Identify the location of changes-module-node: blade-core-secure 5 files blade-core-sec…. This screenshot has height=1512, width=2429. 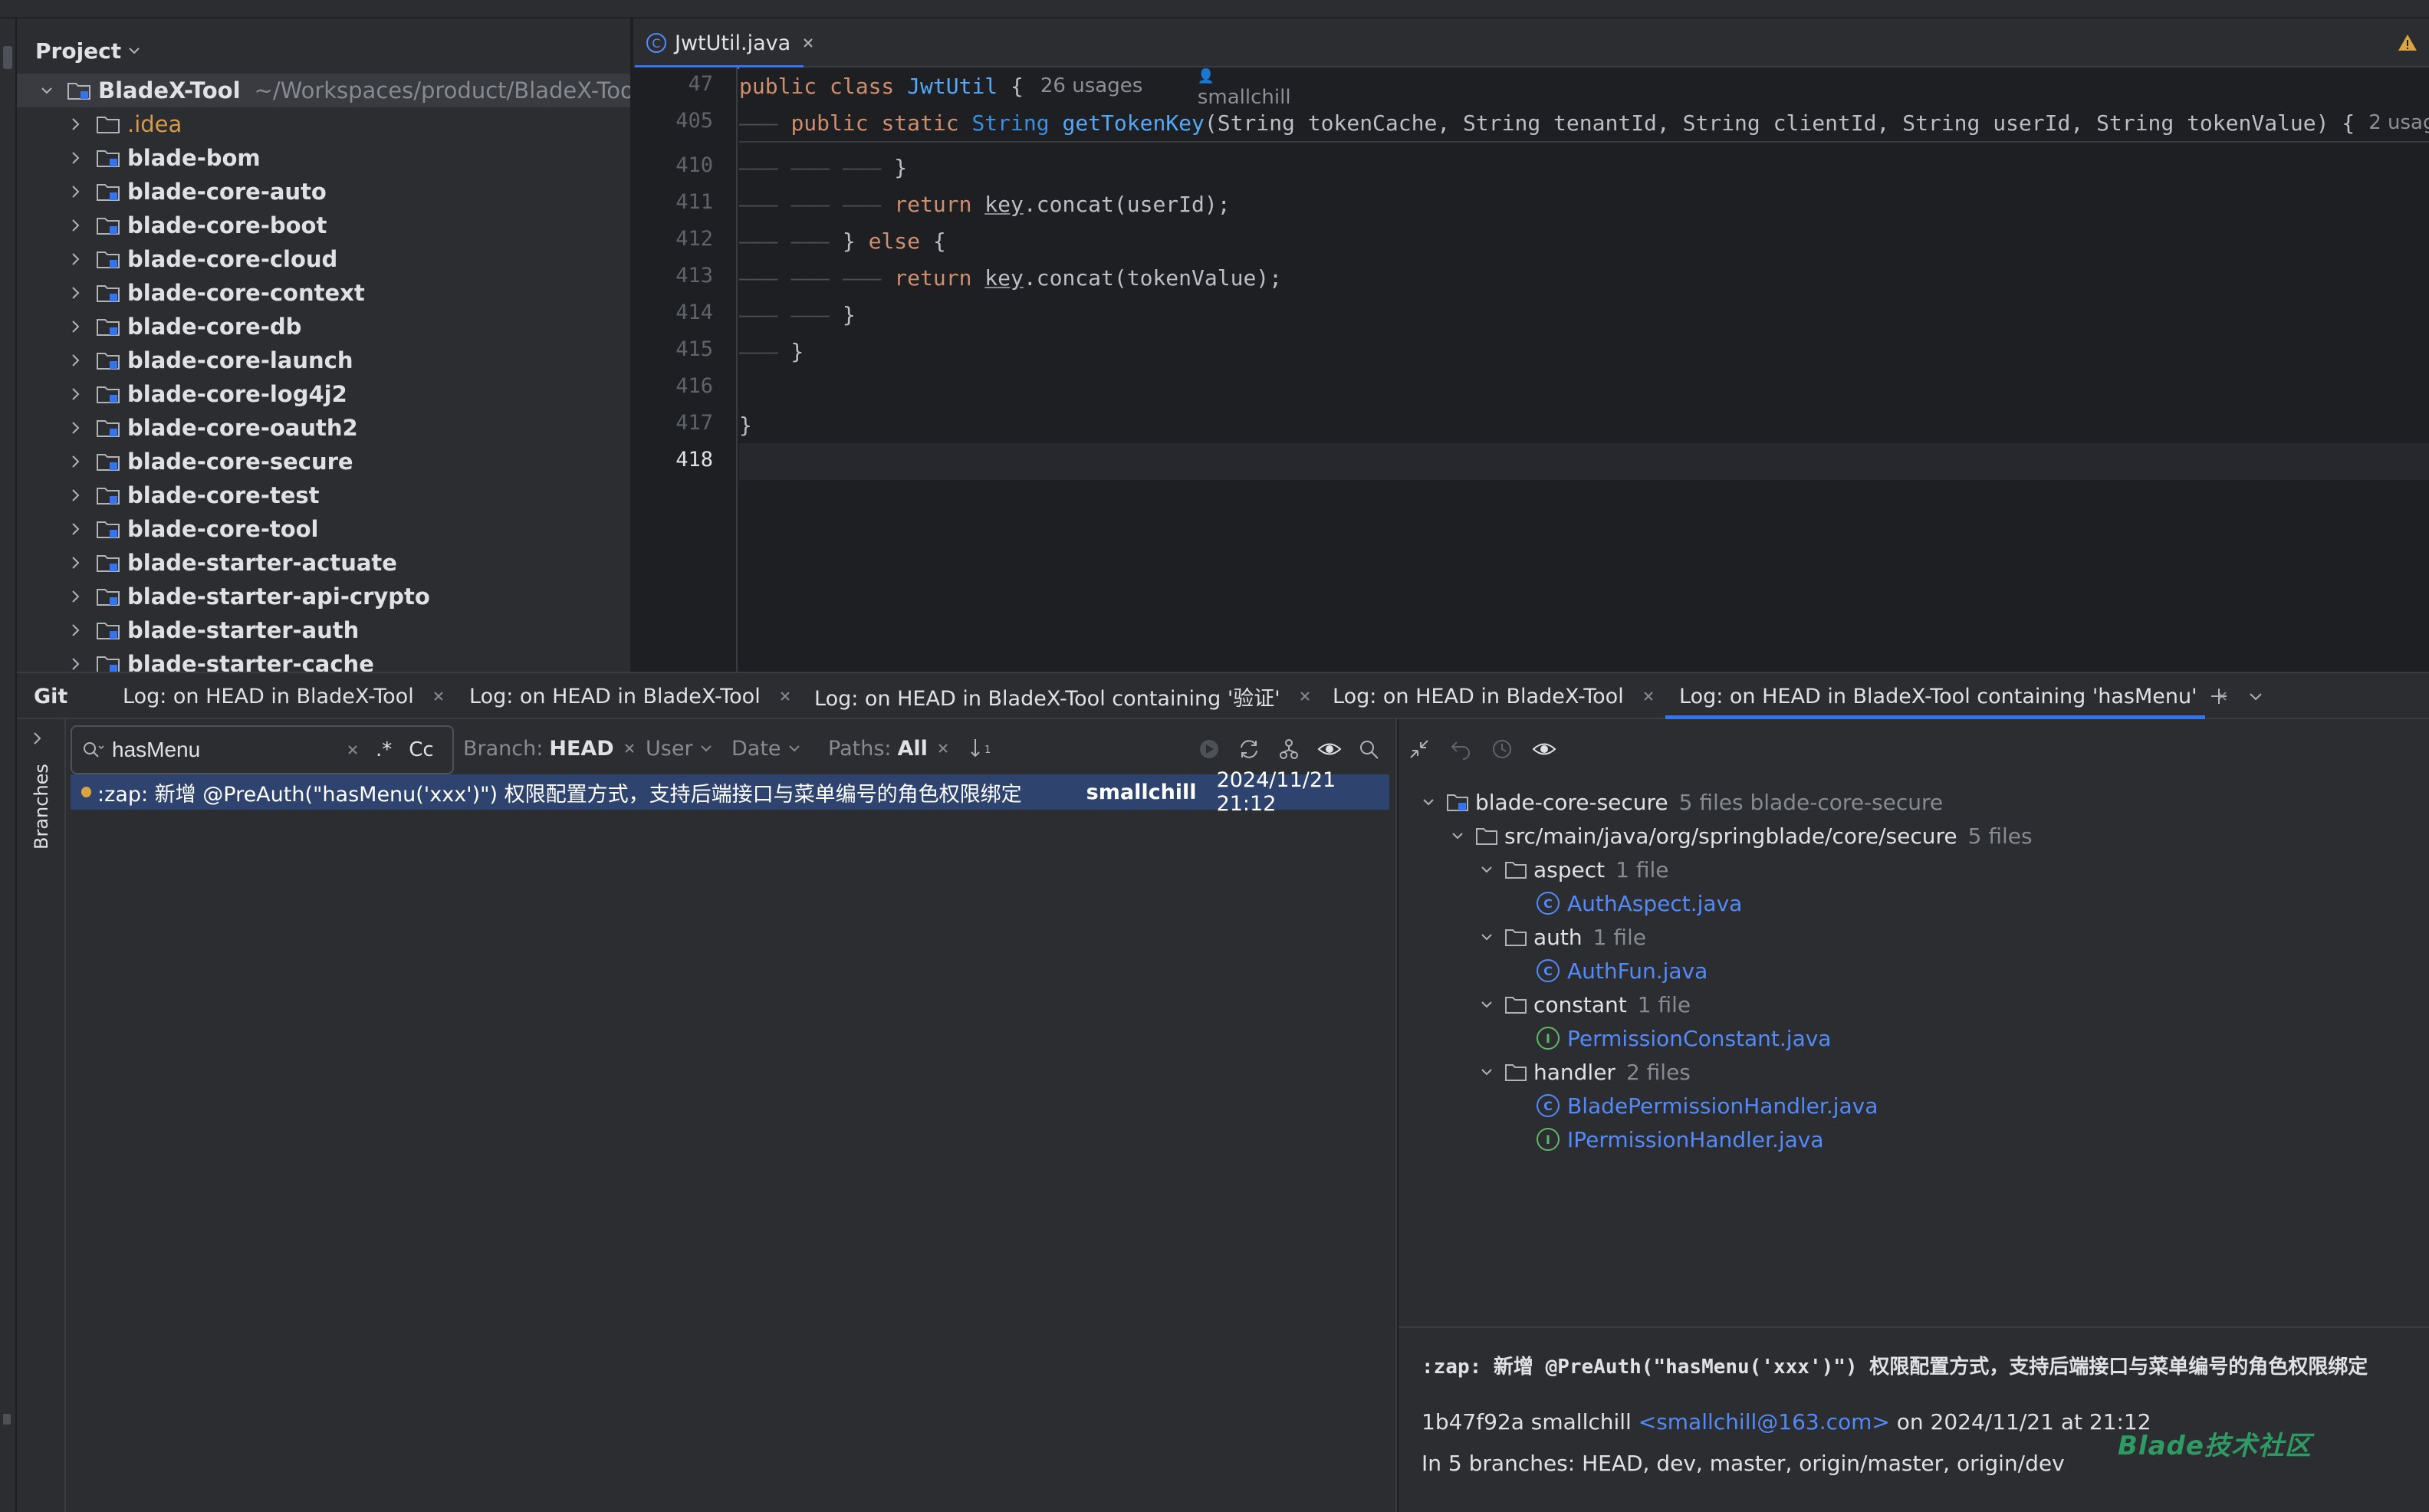
(1682, 802).